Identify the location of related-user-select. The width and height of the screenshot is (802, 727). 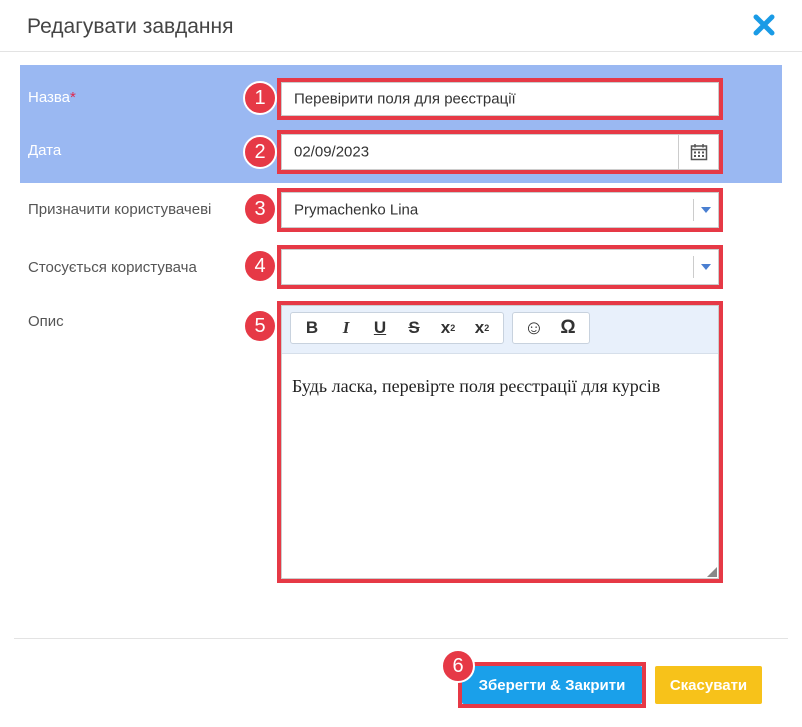
(500, 267).